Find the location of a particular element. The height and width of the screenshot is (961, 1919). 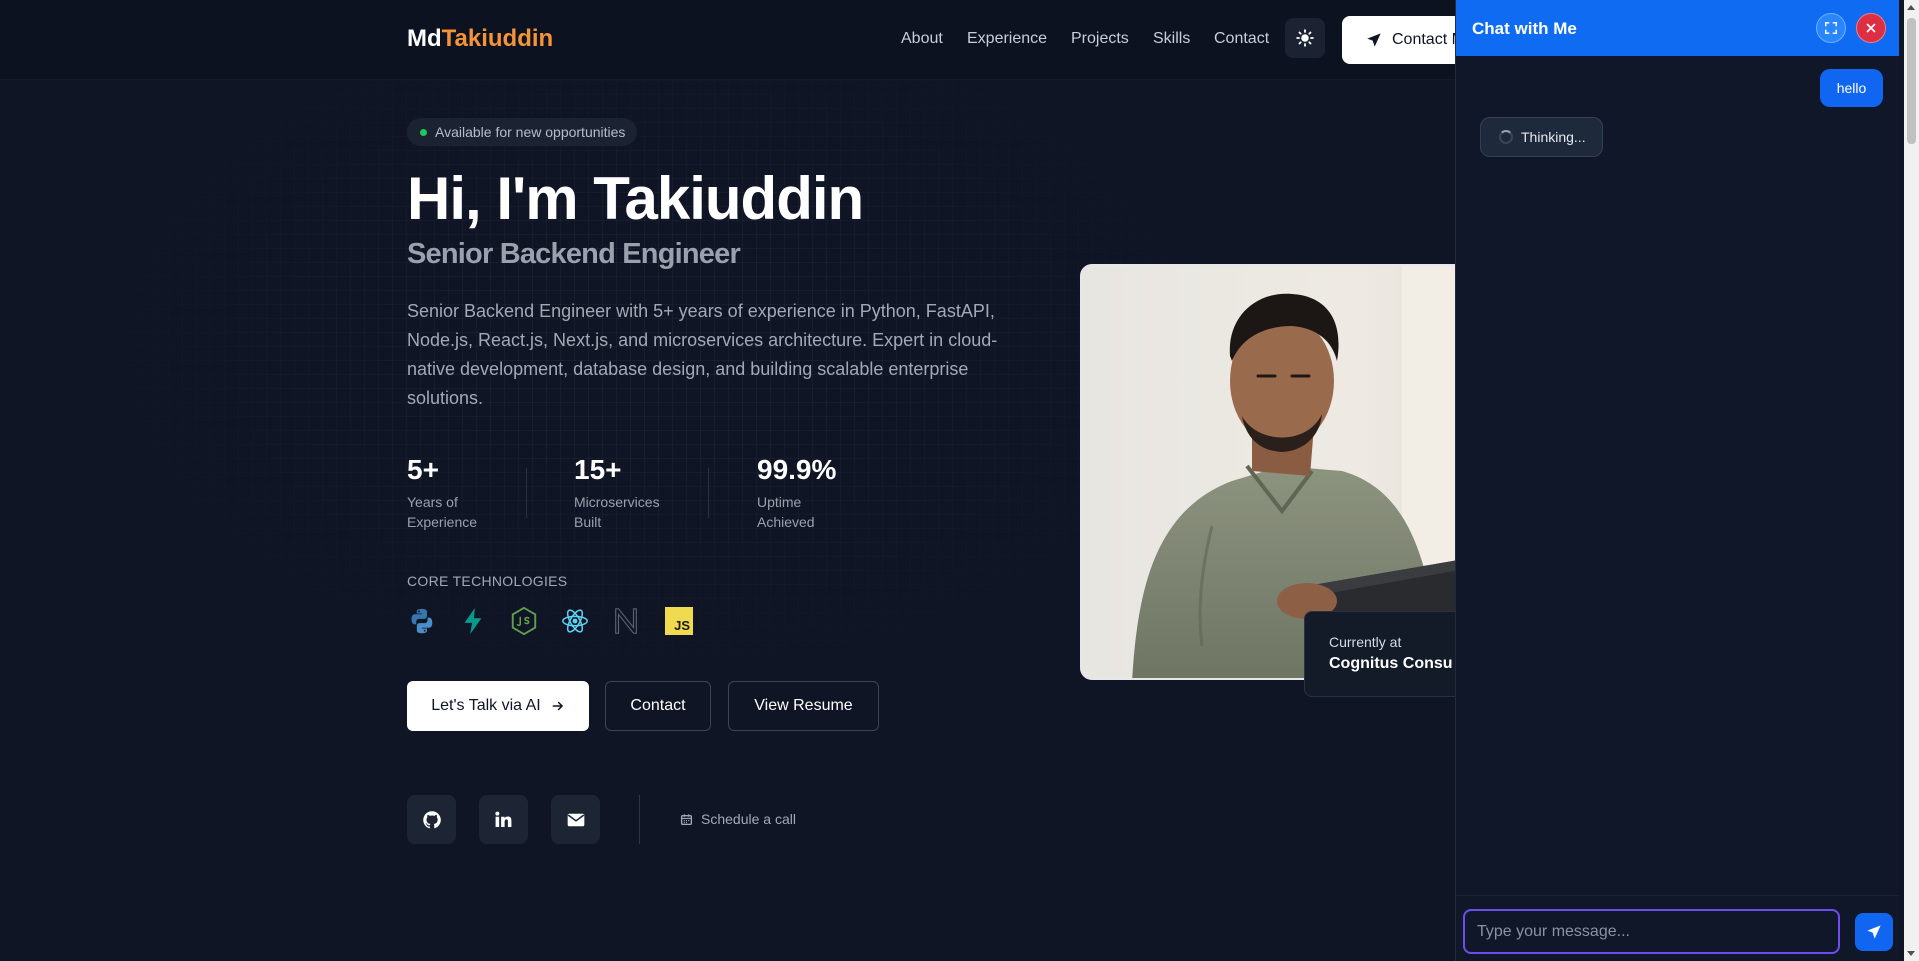

talk-via-ai-button: Let's Talk via AI is located at coordinates (498, 706).